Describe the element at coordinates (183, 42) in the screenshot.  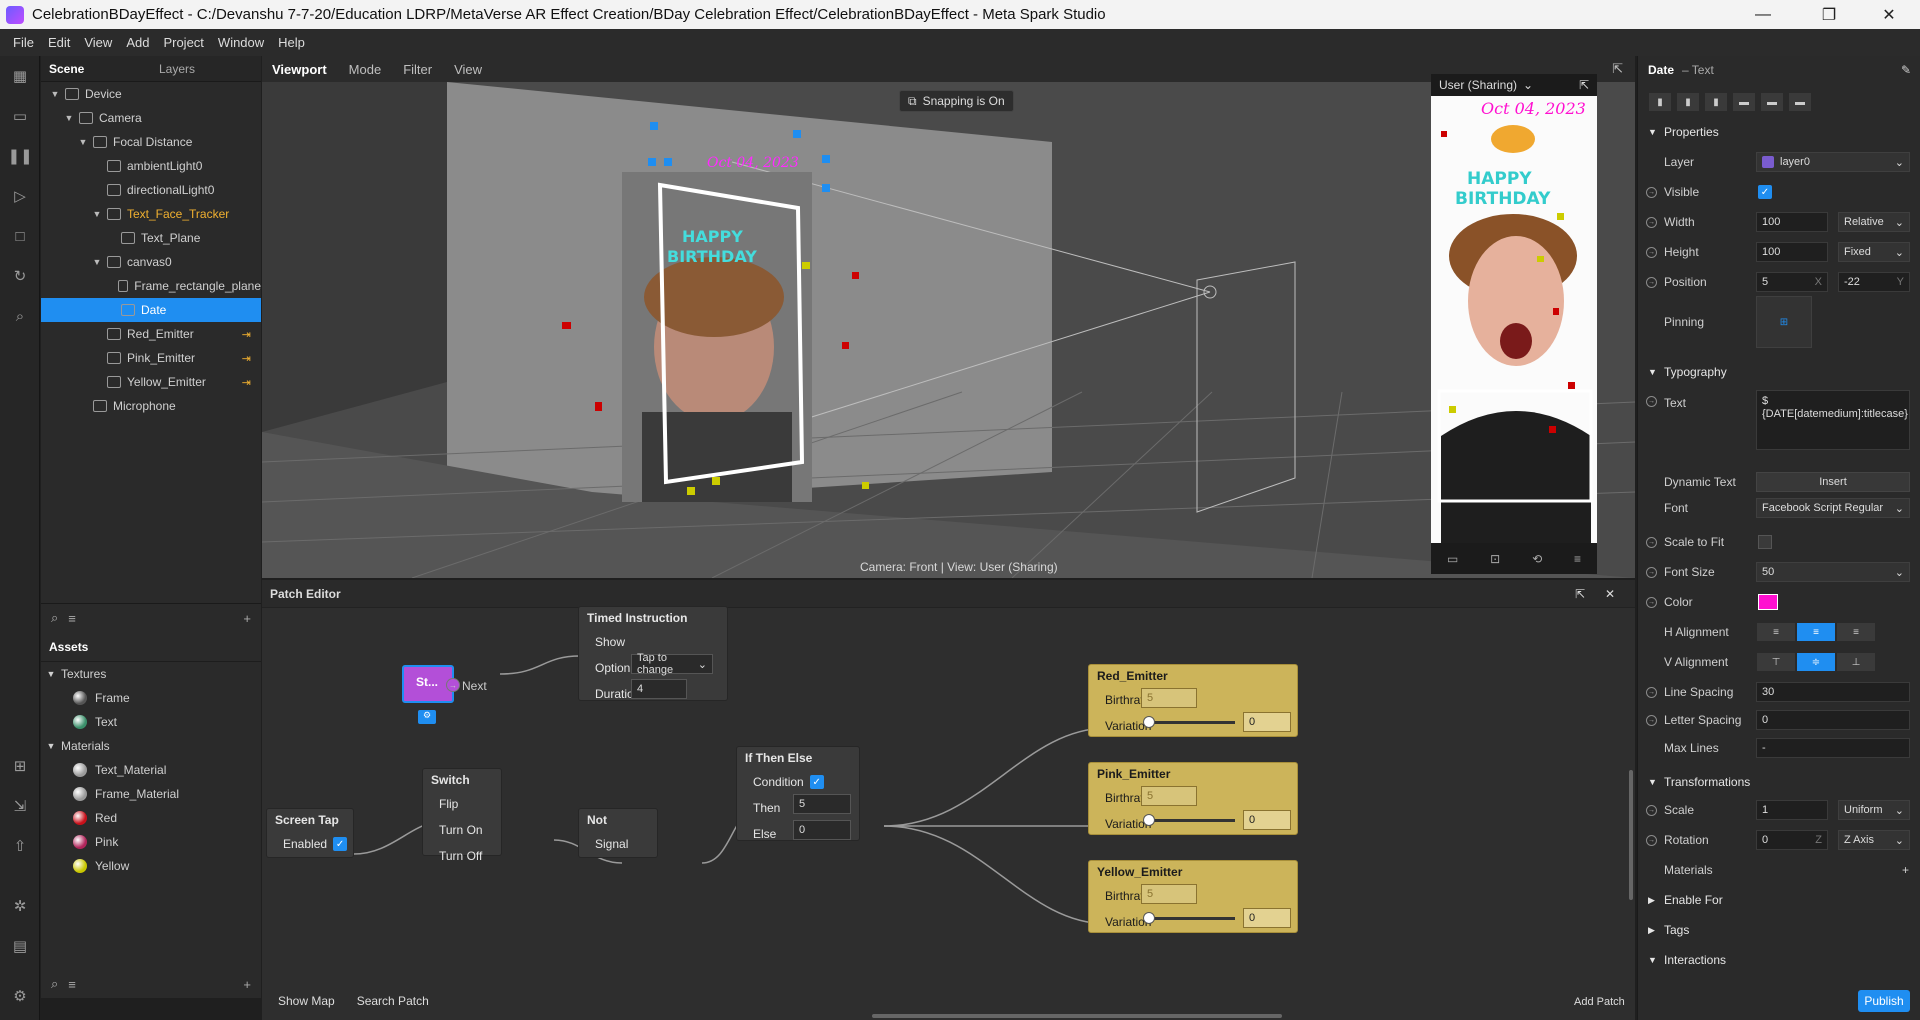
I see `menu-project: Project` at that location.